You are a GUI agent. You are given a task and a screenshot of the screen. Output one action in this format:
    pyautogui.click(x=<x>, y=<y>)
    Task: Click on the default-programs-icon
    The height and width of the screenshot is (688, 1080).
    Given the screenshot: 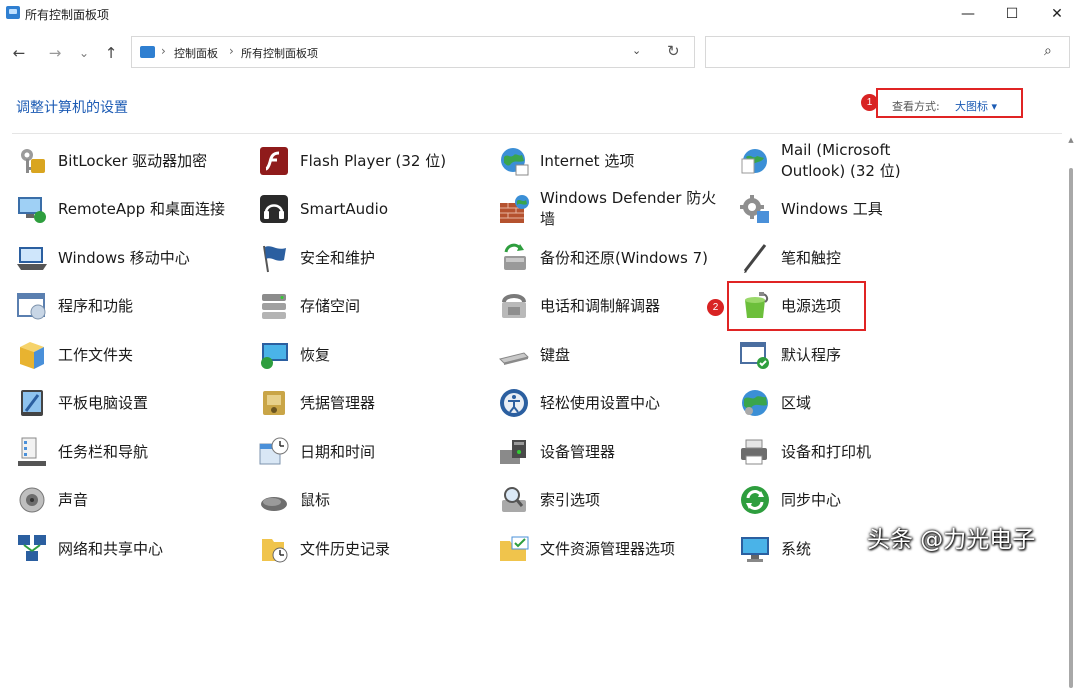 What is the action you would take?
    pyautogui.click(x=755, y=355)
    